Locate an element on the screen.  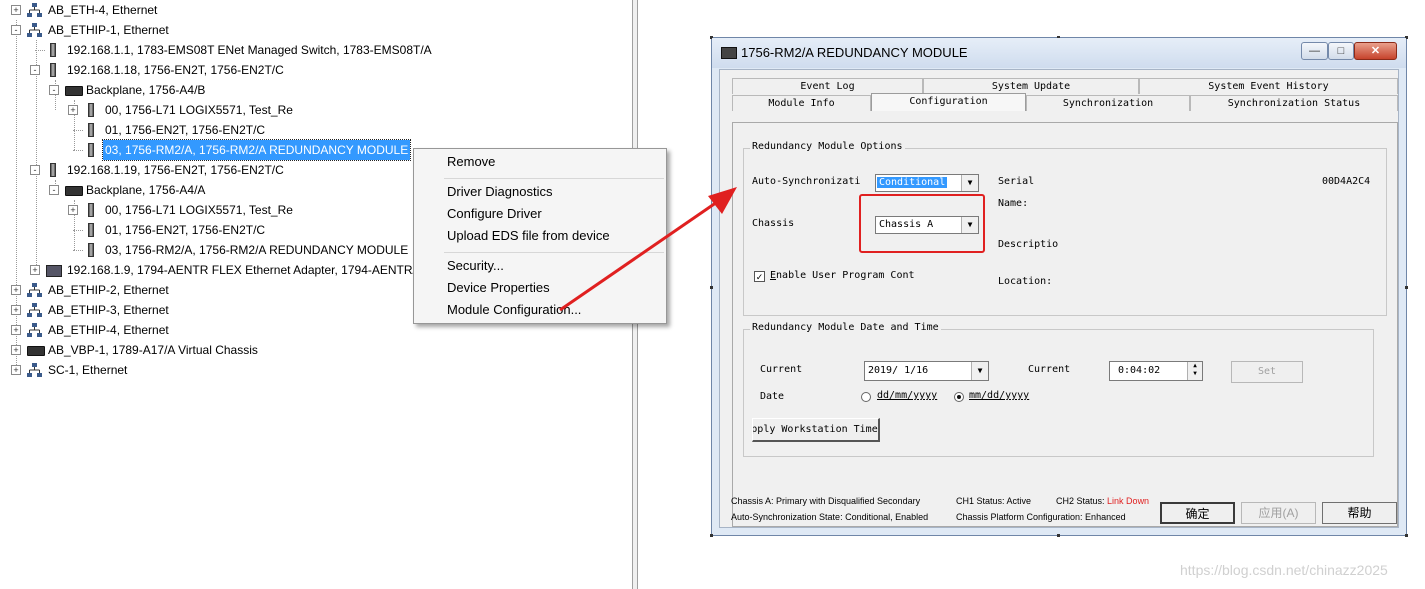
apply-button: 应用(A) is located at coordinates (1278, 513).